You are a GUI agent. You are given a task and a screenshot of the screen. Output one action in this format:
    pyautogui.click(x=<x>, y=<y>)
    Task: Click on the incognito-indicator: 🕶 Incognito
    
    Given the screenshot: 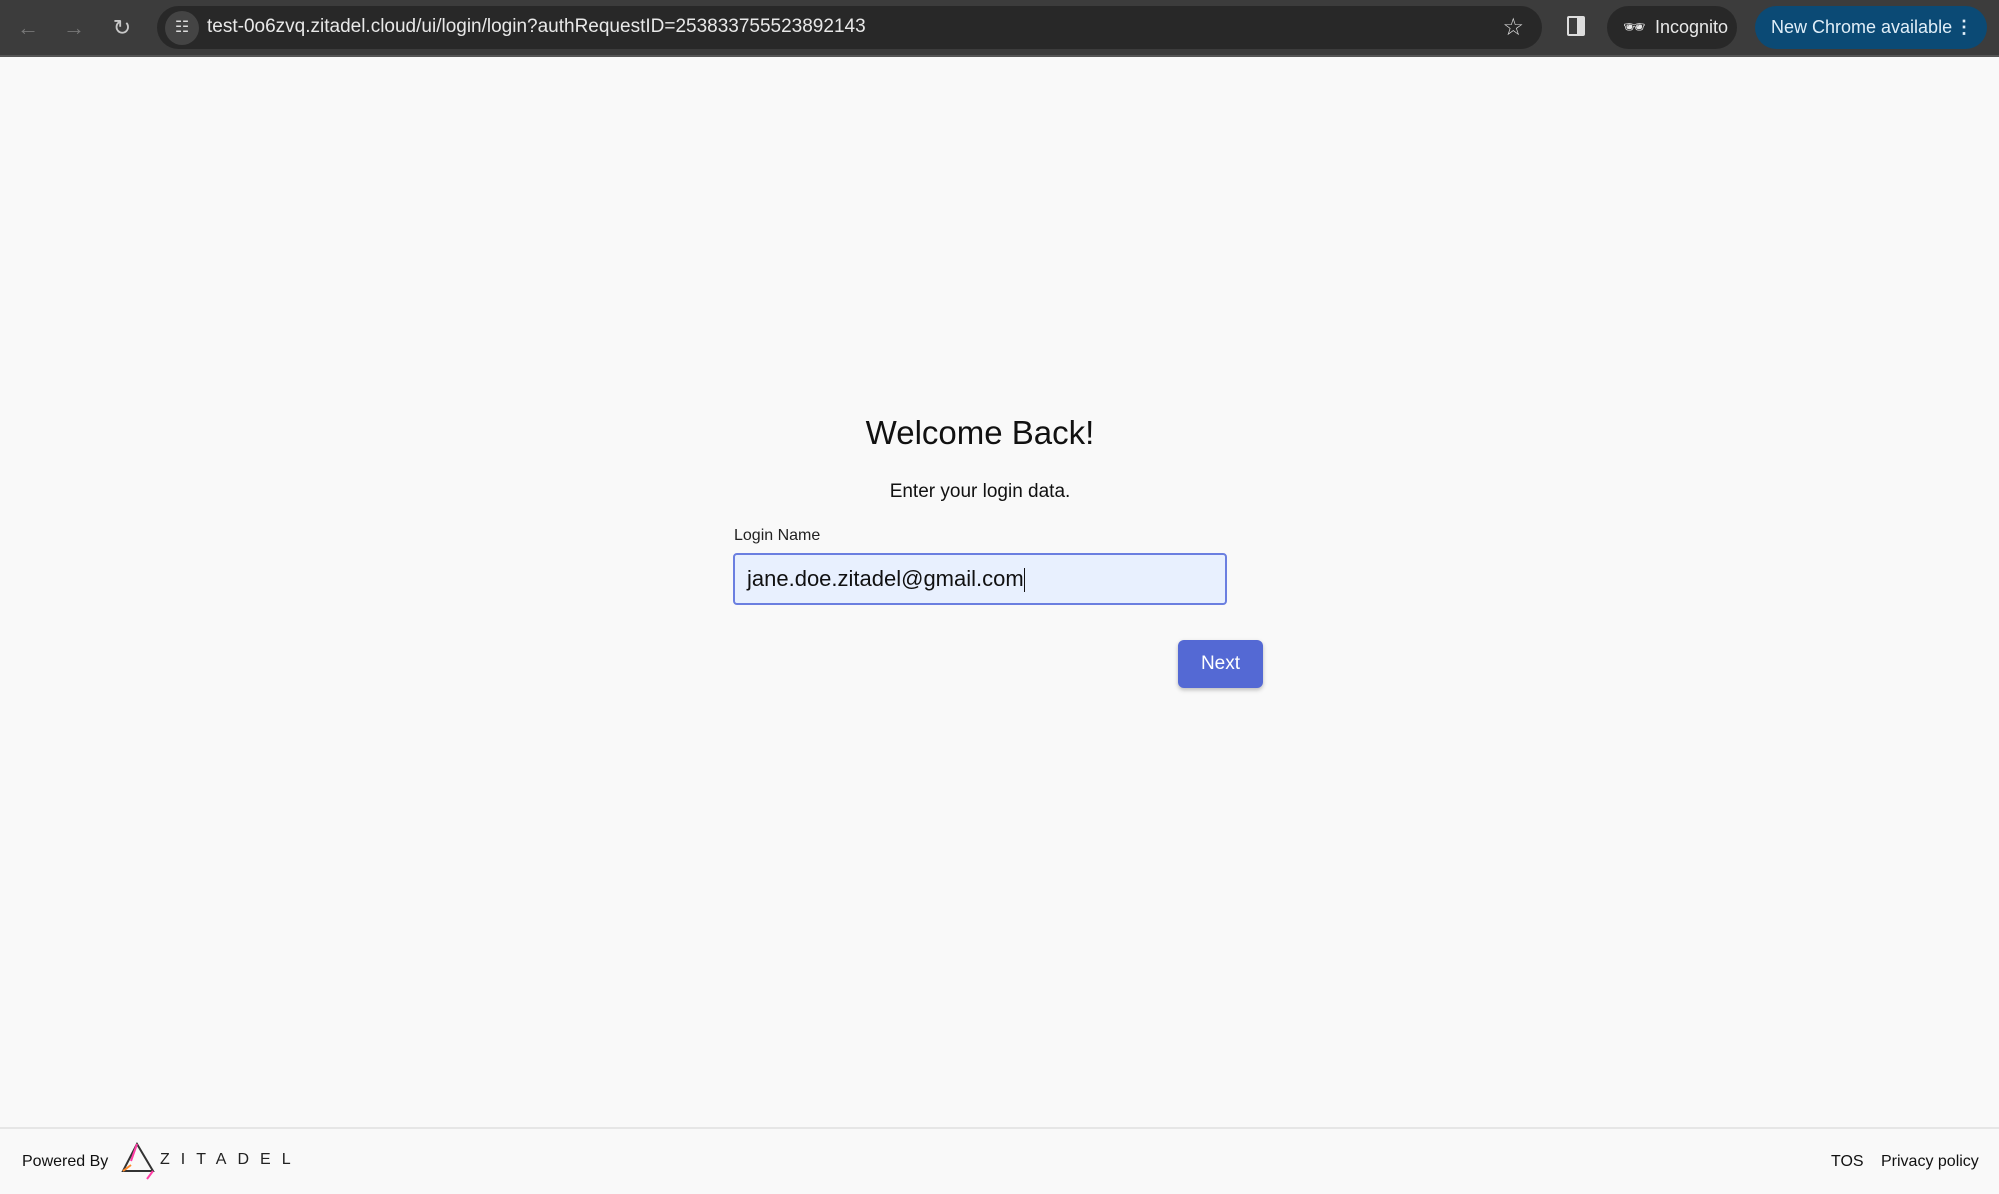 What is the action you would take?
    pyautogui.click(x=1672, y=27)
    